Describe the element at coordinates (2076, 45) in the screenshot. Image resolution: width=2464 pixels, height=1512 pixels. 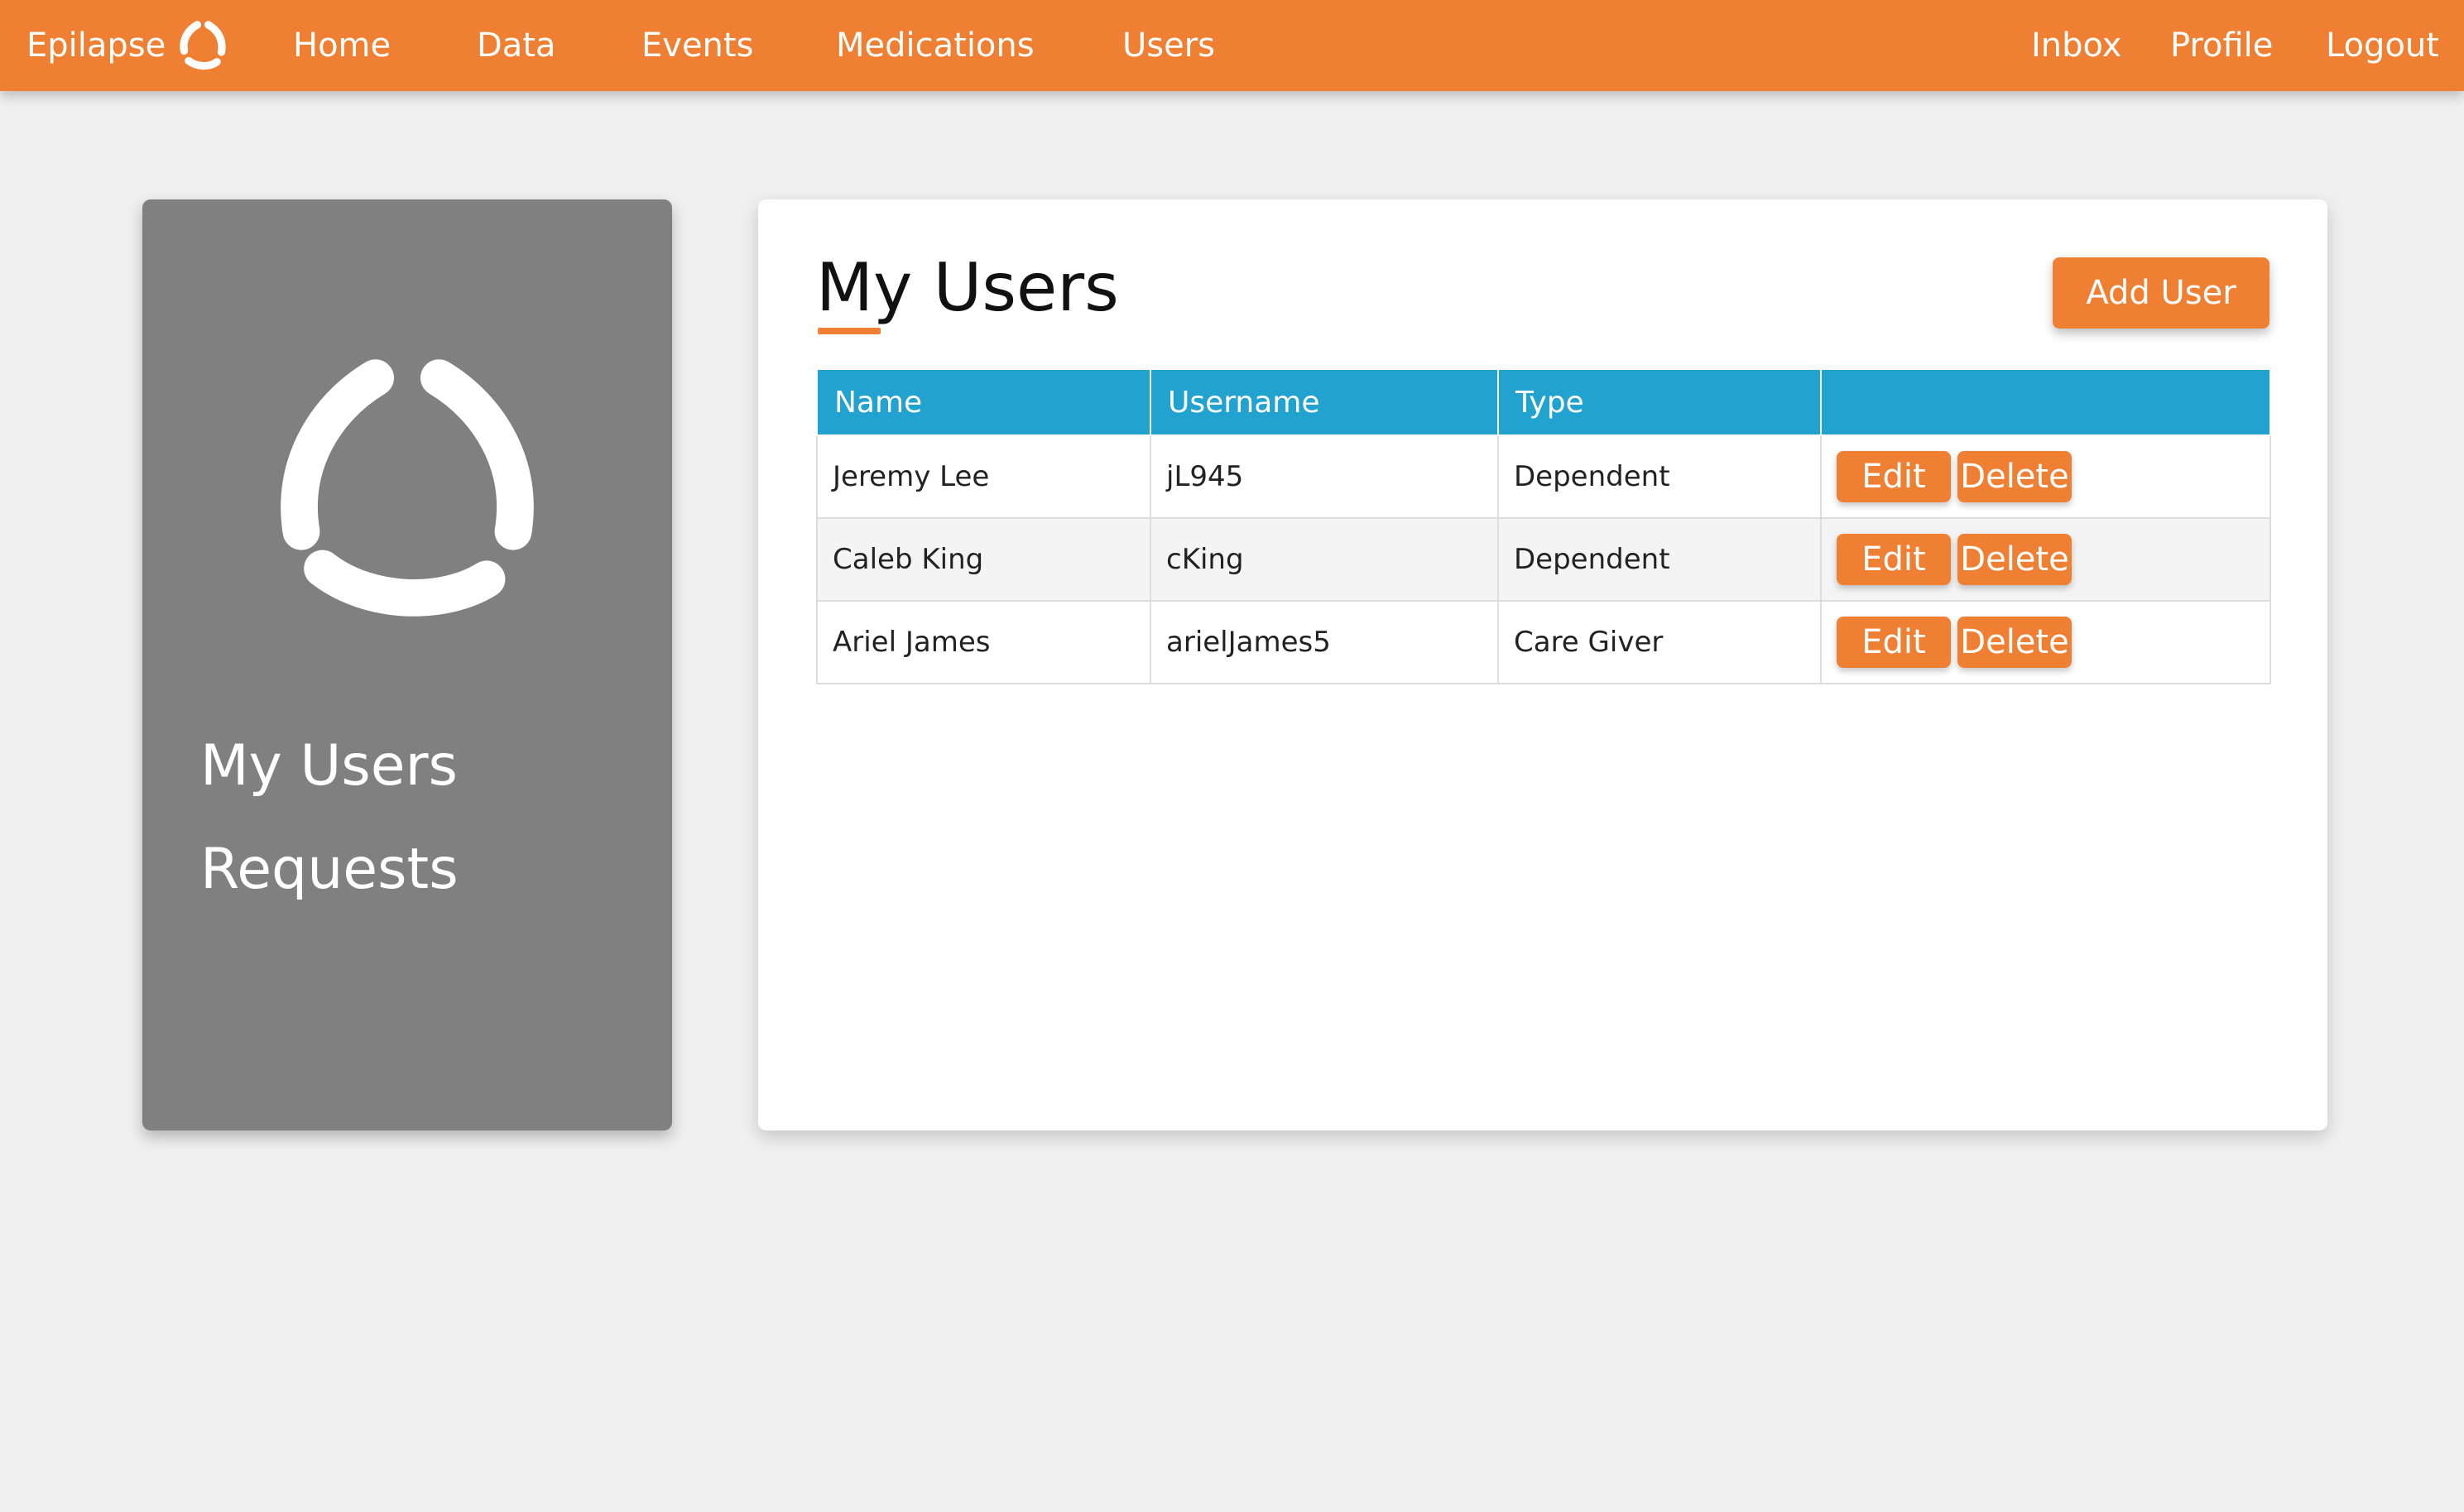
I see `nav-inbox-link: Inbox` at that location.